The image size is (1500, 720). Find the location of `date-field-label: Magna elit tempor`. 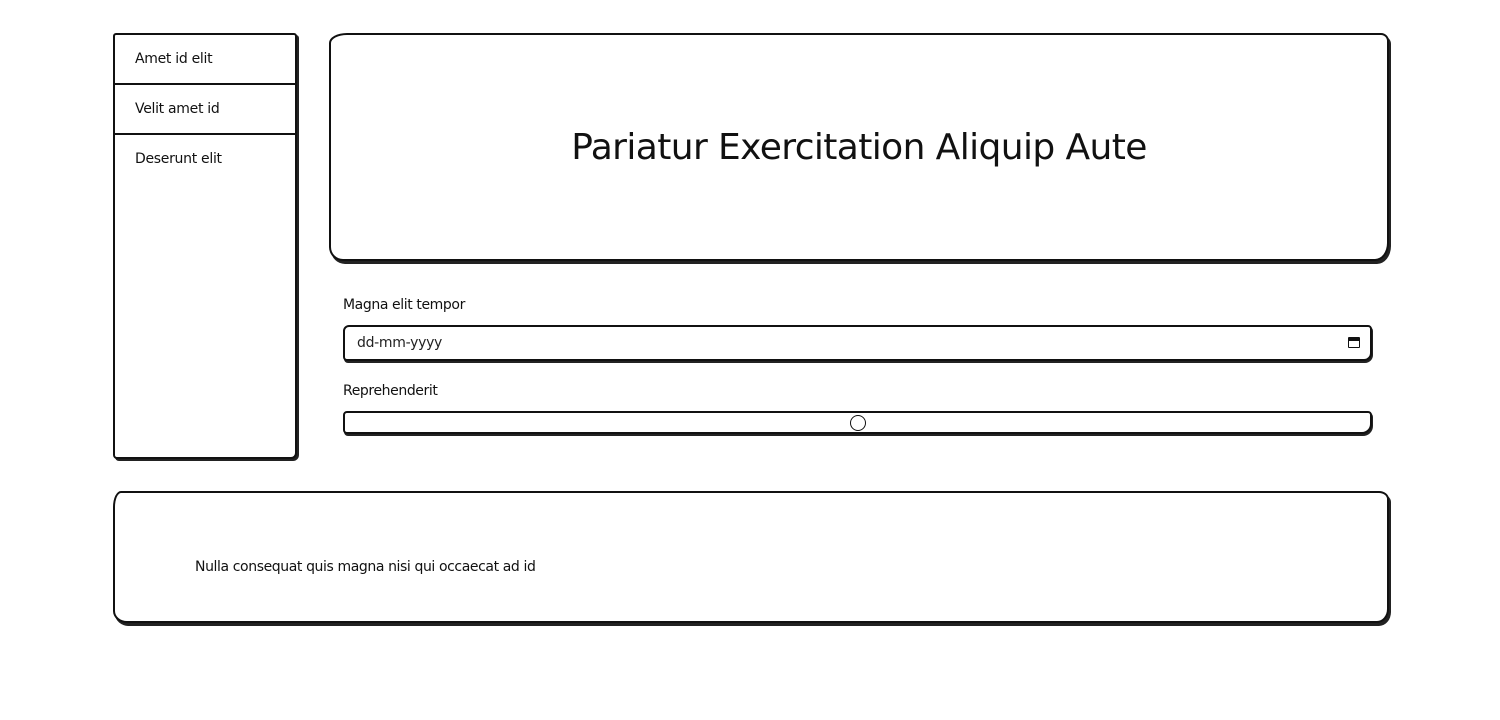

date-field-label: Magna elit tempor is located at coordinates (404, 305).